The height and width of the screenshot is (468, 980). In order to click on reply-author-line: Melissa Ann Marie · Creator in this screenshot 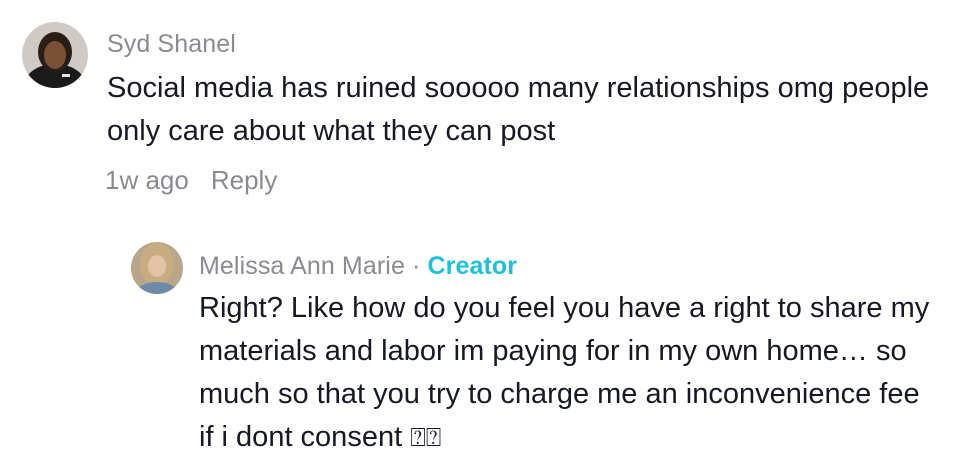, I will do `click(358, 266)`.